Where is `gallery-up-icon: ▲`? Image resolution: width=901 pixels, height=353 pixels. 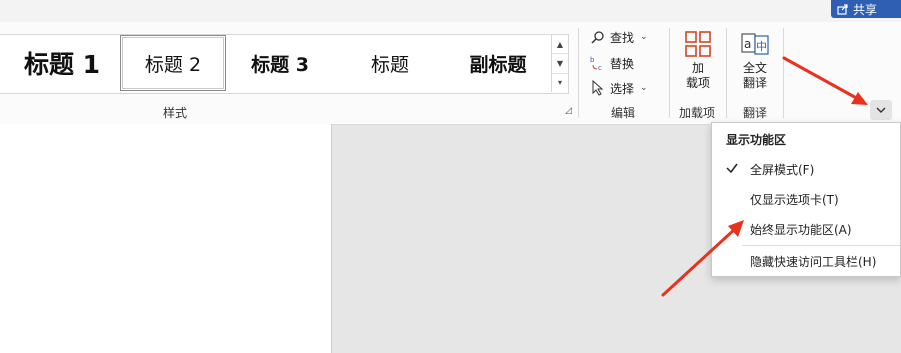
gallery-up-icon: ▲ is located at coordinates (560, 45).